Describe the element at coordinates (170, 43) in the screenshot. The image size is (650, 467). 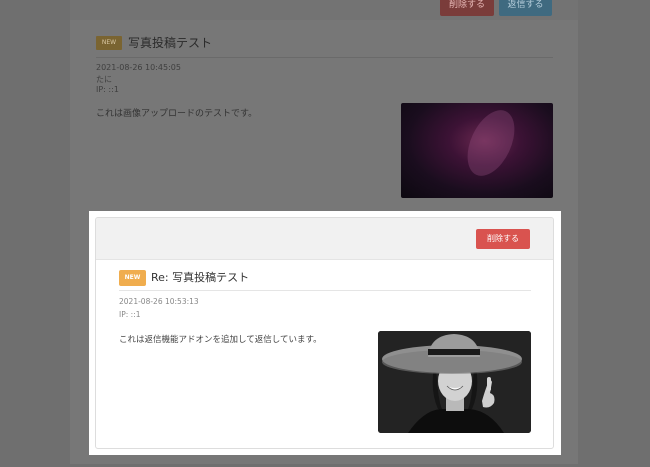
I see `background-post-title: 写真投稿テスト` at that location.